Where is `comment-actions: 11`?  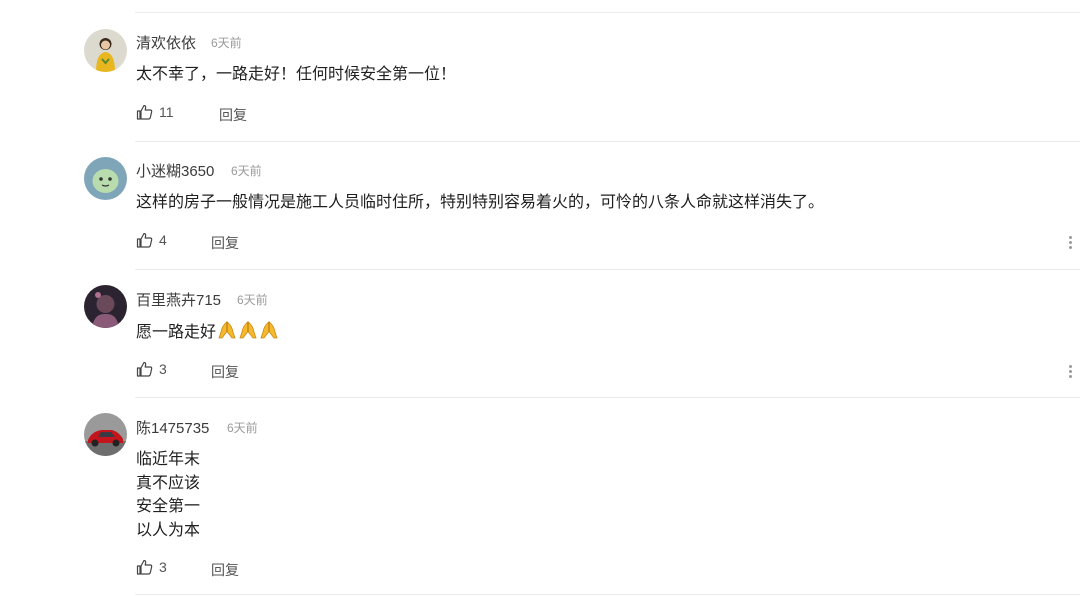 comment-actions: 11 is located at coordinates (155, 112).